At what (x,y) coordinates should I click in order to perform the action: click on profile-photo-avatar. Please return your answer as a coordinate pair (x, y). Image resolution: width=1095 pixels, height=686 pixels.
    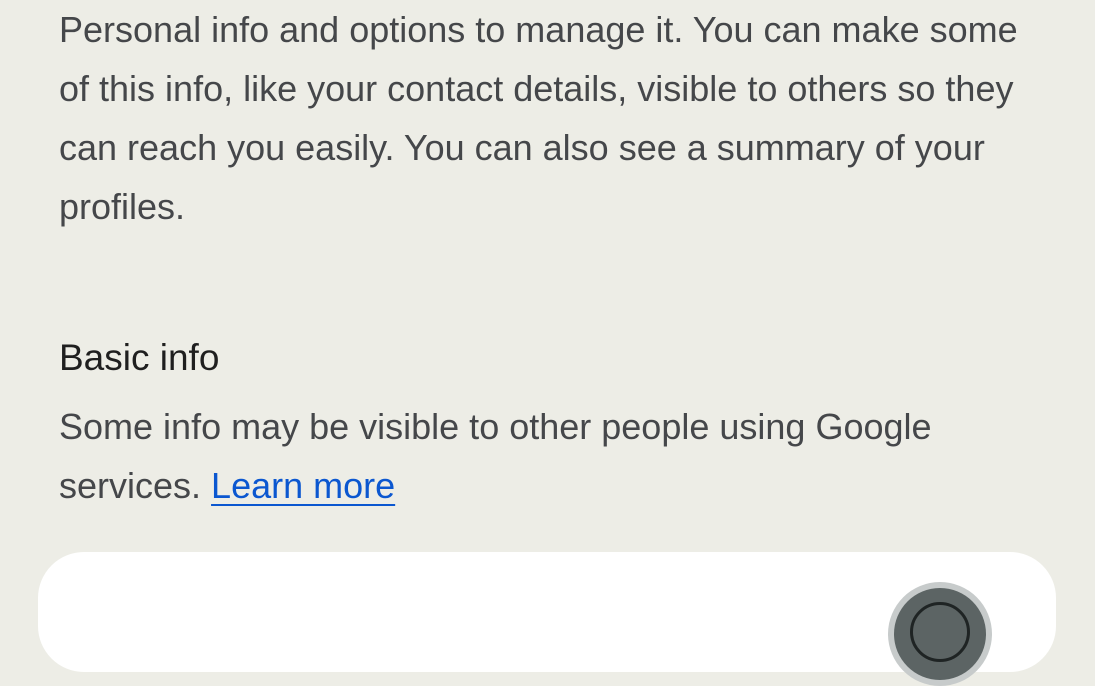
    Looking at the image, I should click on (940, 634).